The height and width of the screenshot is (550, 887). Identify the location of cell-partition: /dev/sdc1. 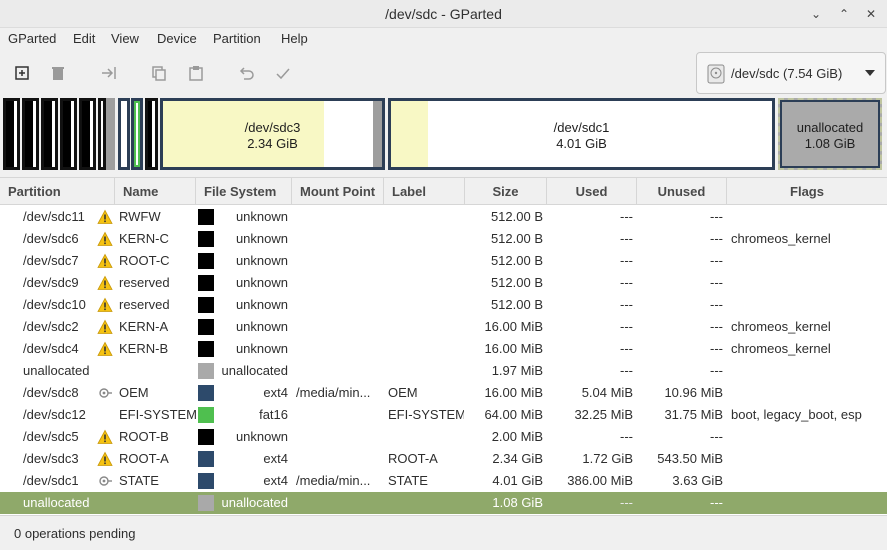
(51, 480).